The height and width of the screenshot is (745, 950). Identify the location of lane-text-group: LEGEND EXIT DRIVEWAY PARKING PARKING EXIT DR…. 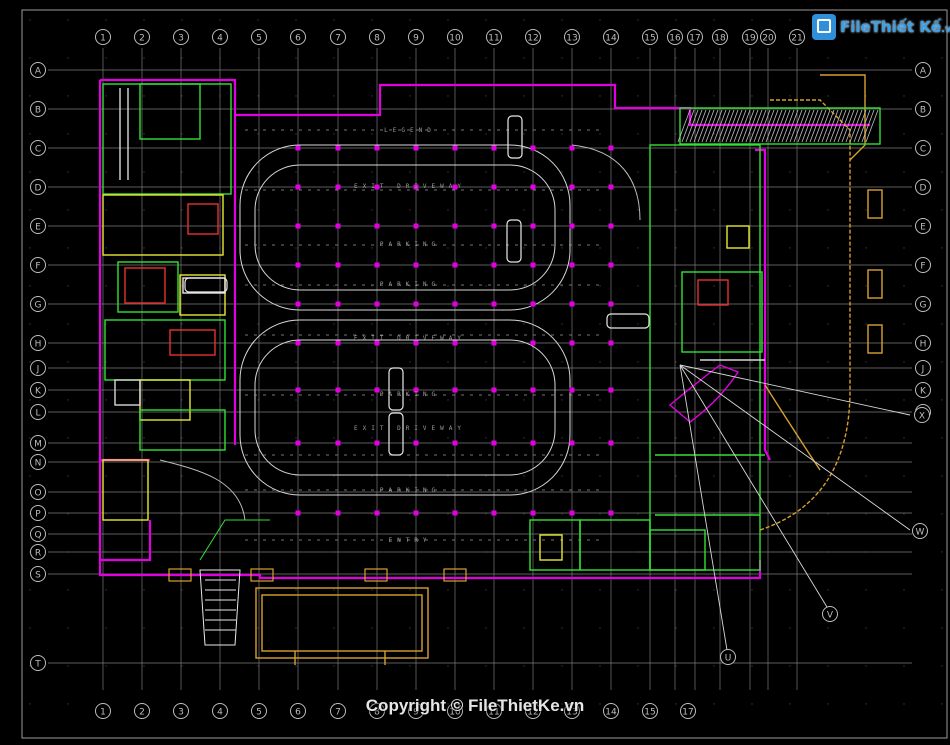
(407, 335).